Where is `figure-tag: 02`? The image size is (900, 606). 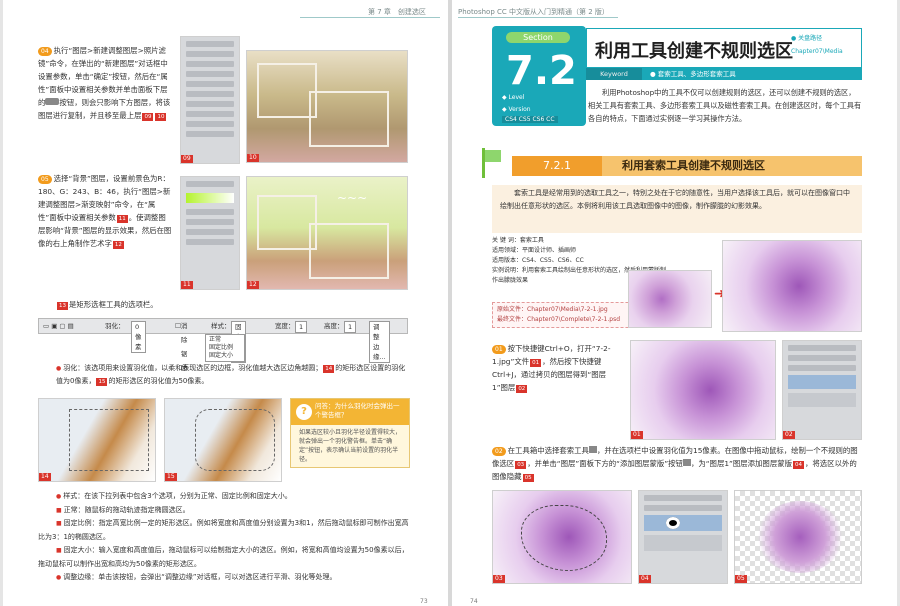
figure-tag: 02 is located at coordinates (789, 435).